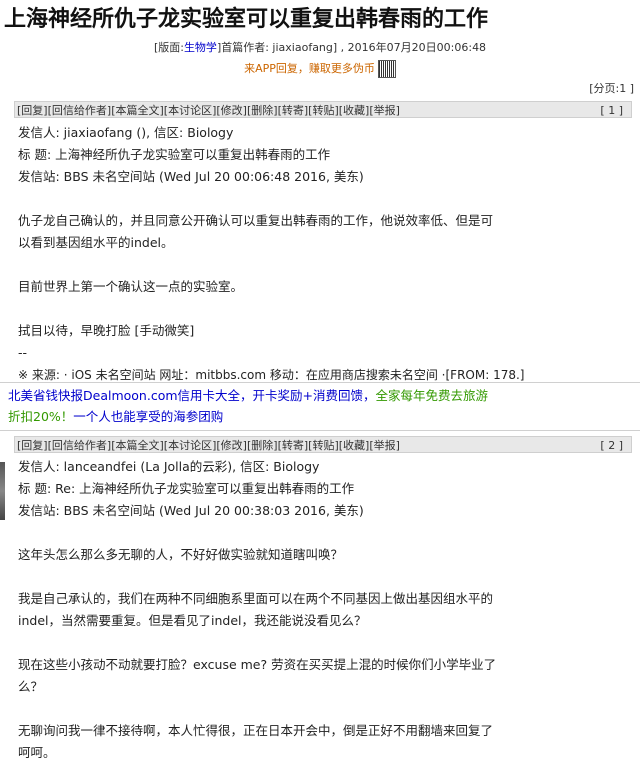 The height and width of the screenshot is (765, 640). What do you see at coordinates (40, 416) in the screenshot?
I see `ad-link-discount: 折扣20%！` at bounding box center [40, 416].